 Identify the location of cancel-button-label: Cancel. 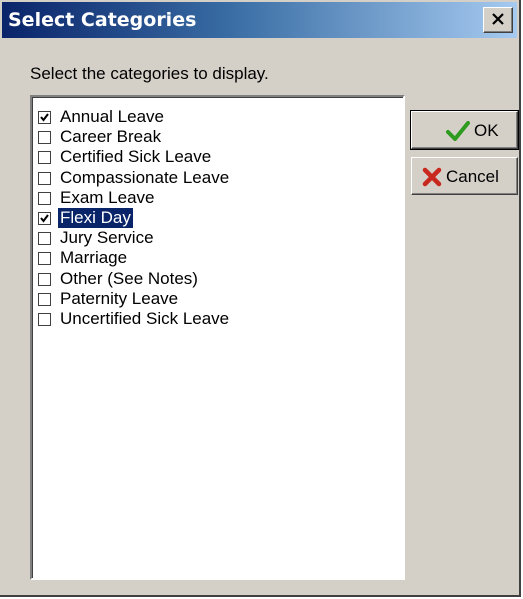
(472, 176).